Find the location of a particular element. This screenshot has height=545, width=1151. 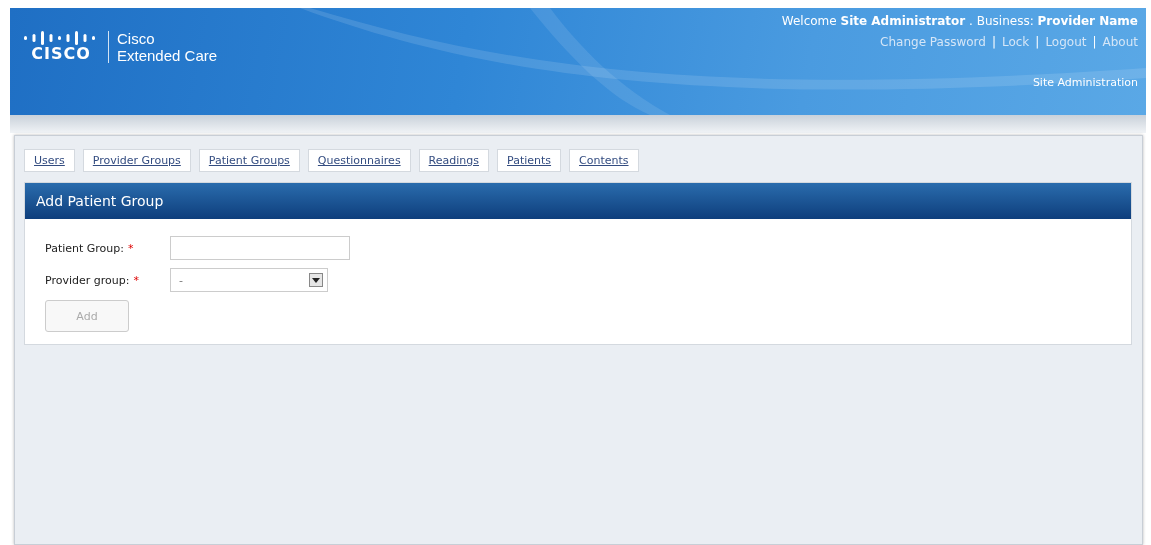

welcome-text: Welcome Site Administrator . Business: Provider Name is located at coordinates (959, 21).